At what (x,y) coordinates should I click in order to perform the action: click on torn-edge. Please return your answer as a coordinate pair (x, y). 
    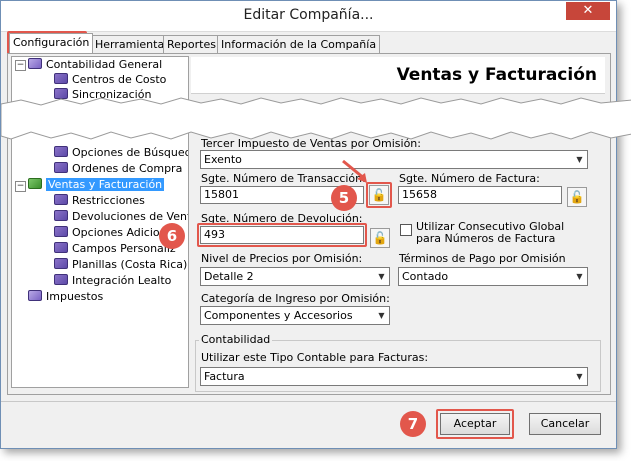
    Looking at the image, I should click on (316, 118).